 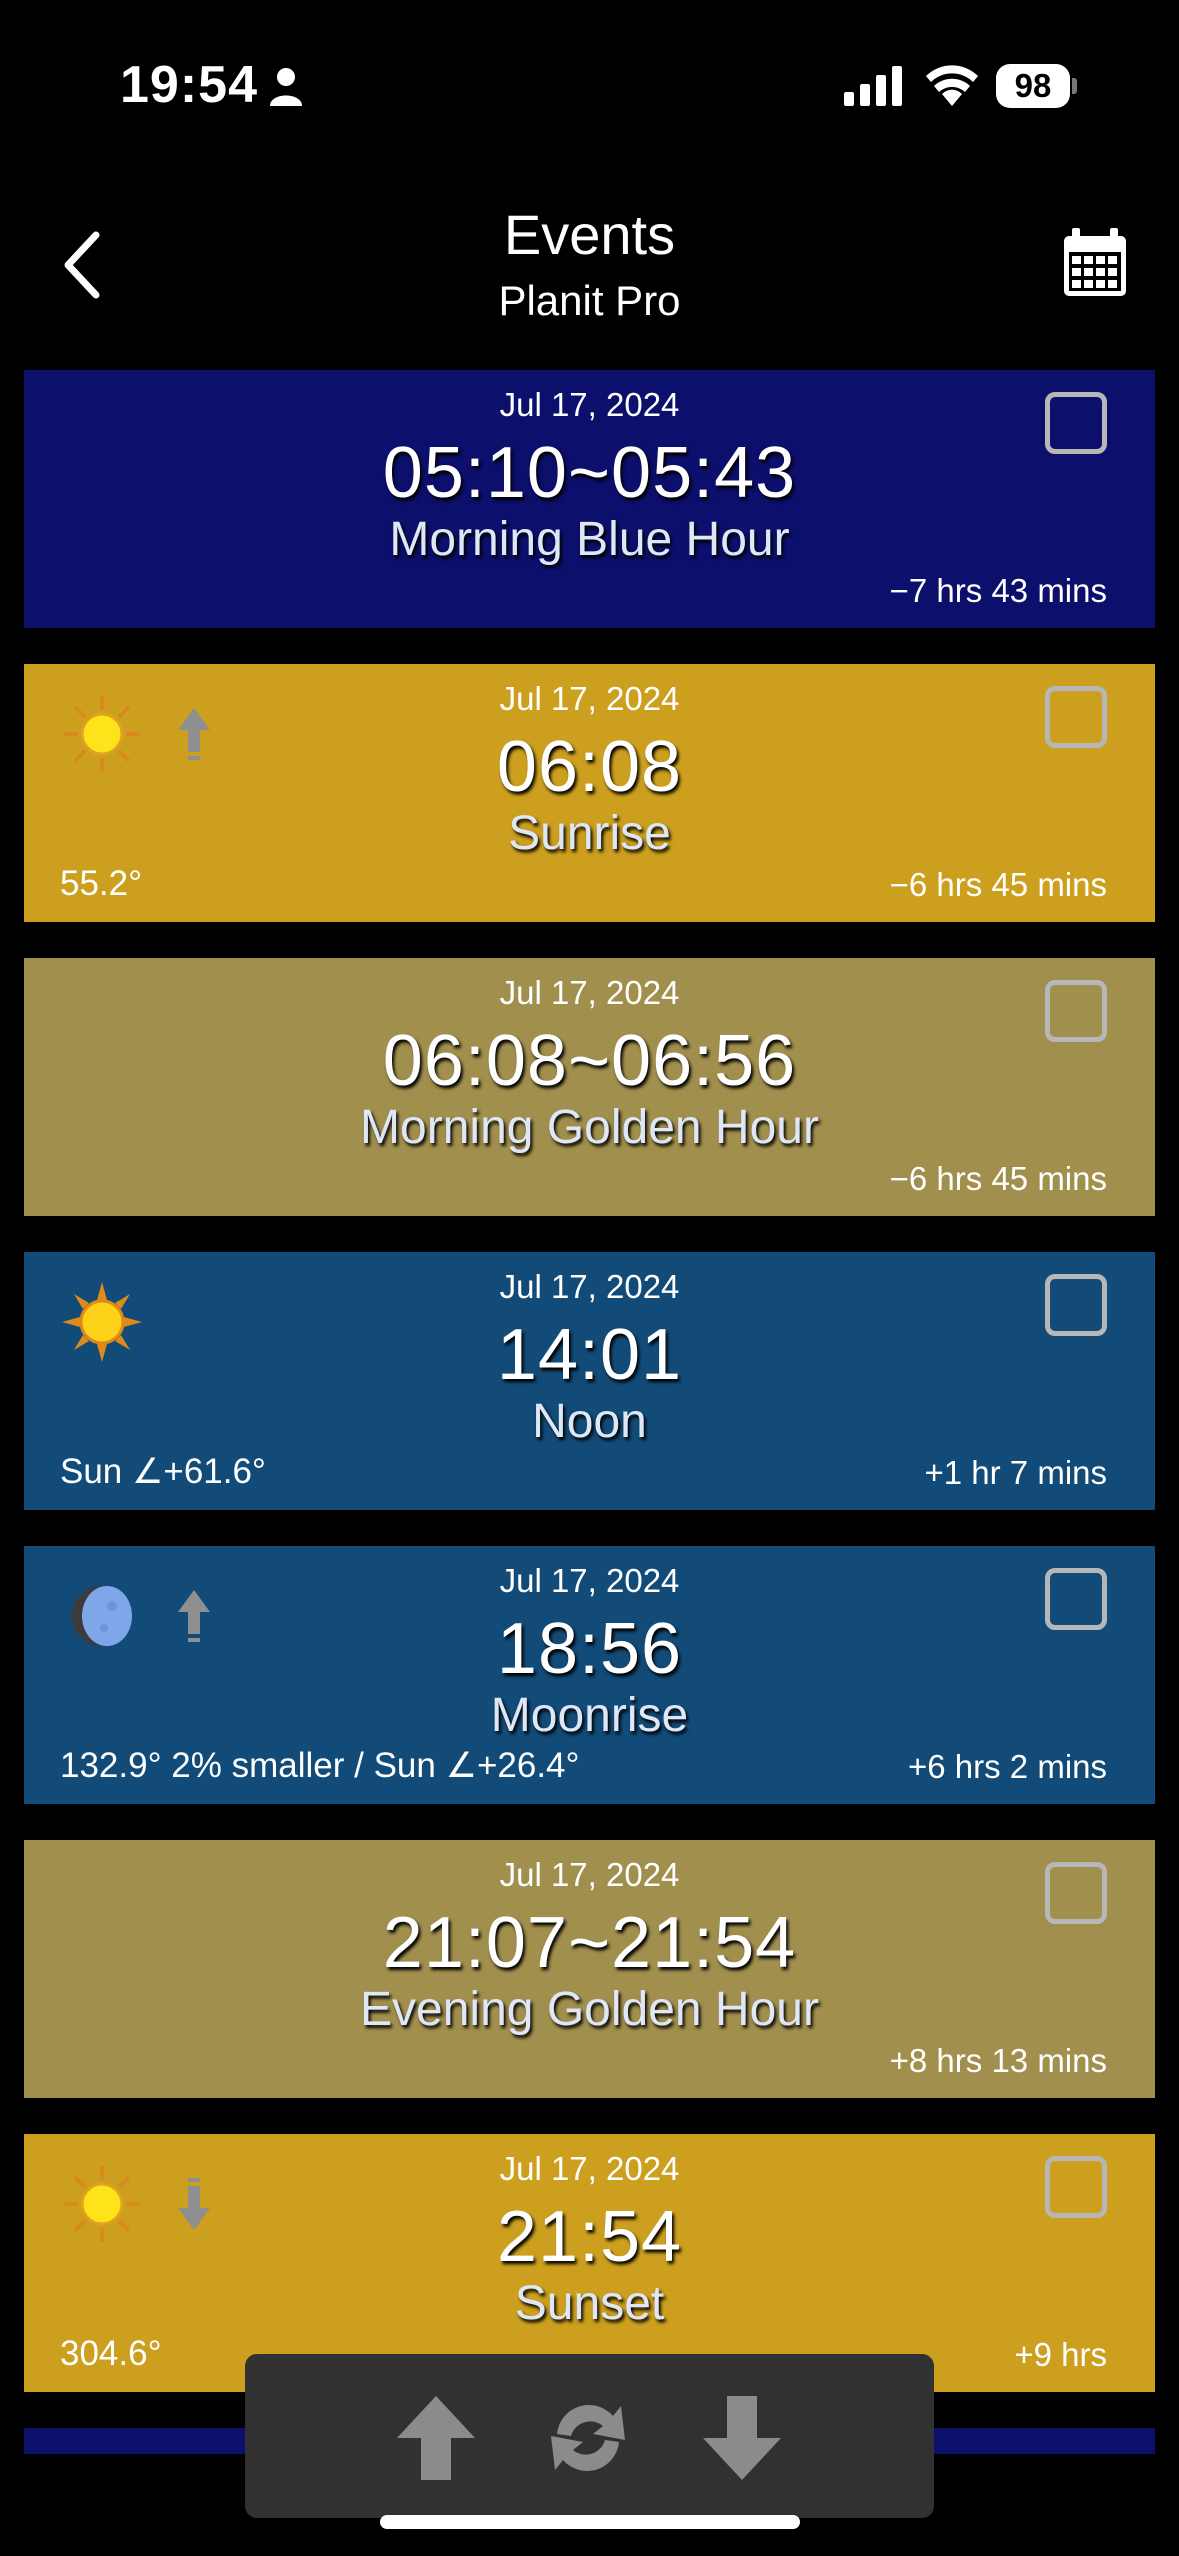 What do you see at coordinates (589, 539) in the screenshot?
I see `event-name: Morning Blue Hour` at bounding box center [589, 539].